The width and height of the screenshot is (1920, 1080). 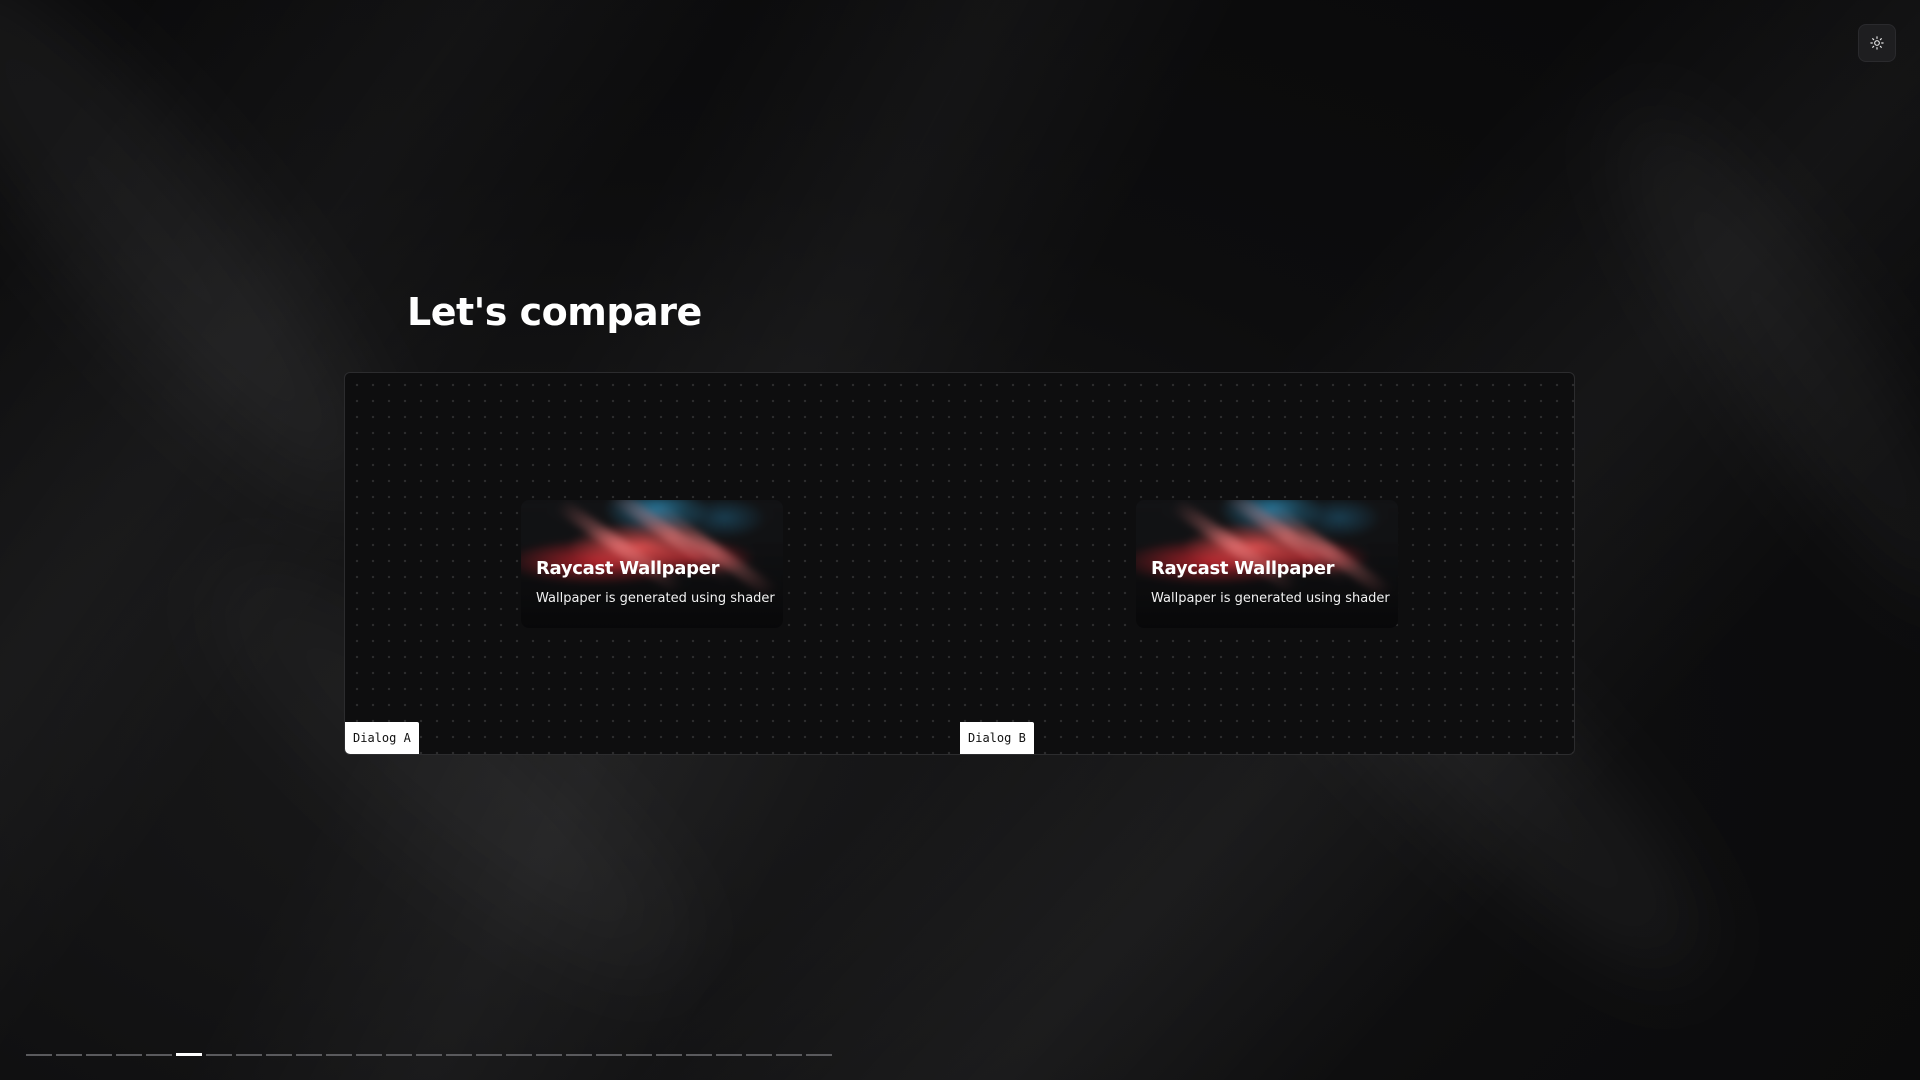 I want to click on slide-progress-bar, so click(x=429, y=1054).